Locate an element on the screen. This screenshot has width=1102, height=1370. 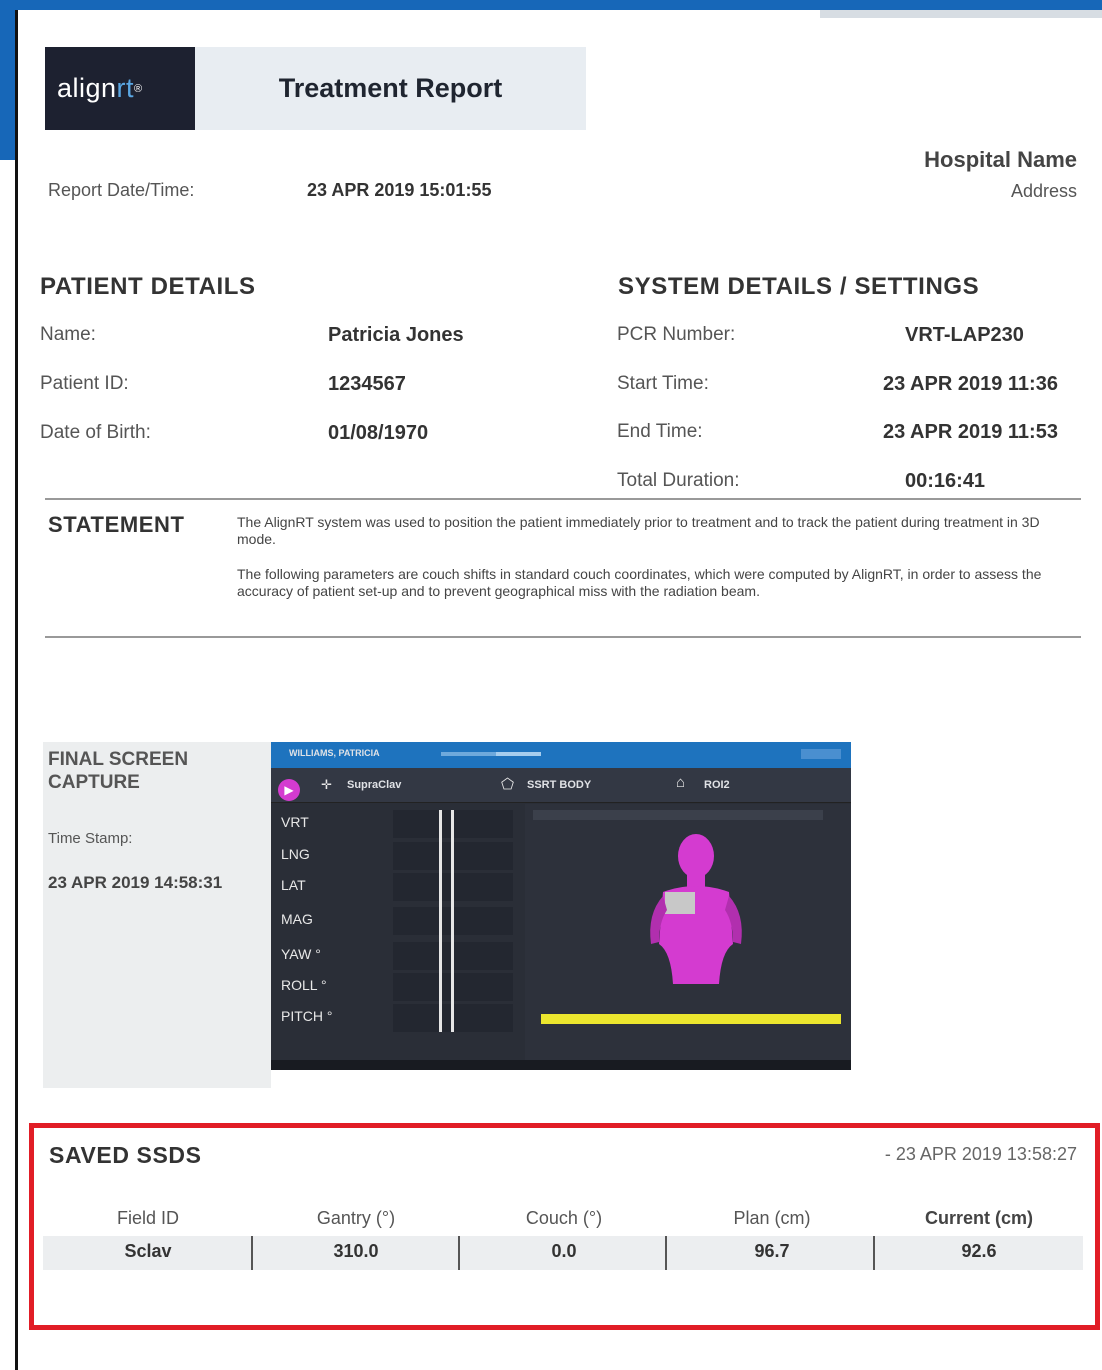
patient-id-label: Patient ID: is located at coordinates (84, 383).